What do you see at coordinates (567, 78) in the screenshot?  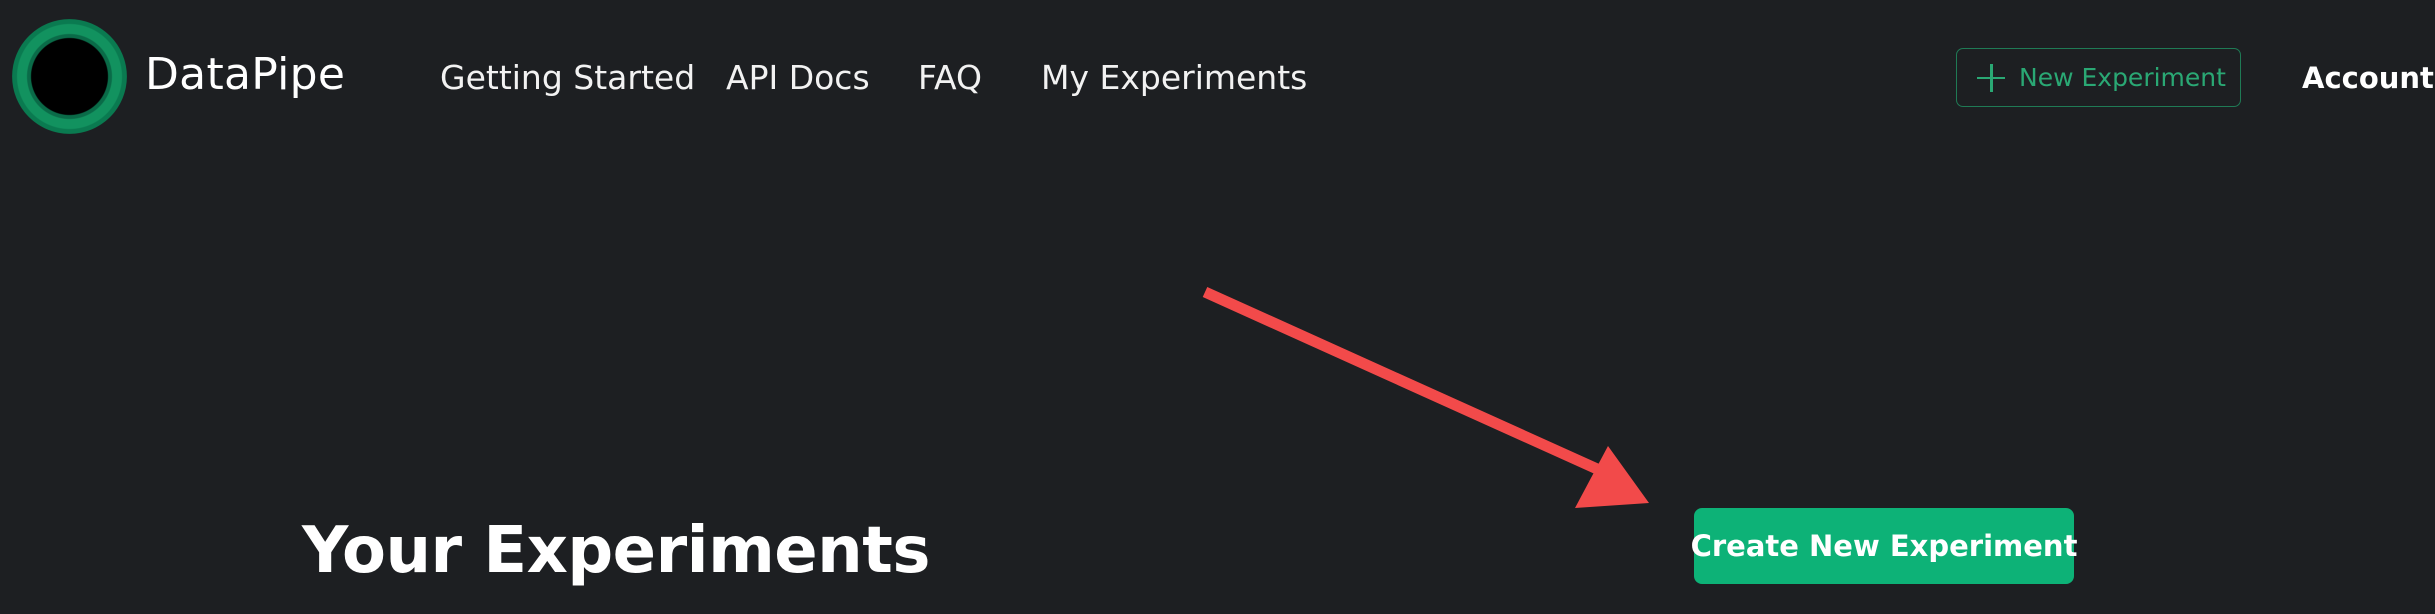 I see `nav-getting-started: Getting Started` at bounding box center [567, 78].